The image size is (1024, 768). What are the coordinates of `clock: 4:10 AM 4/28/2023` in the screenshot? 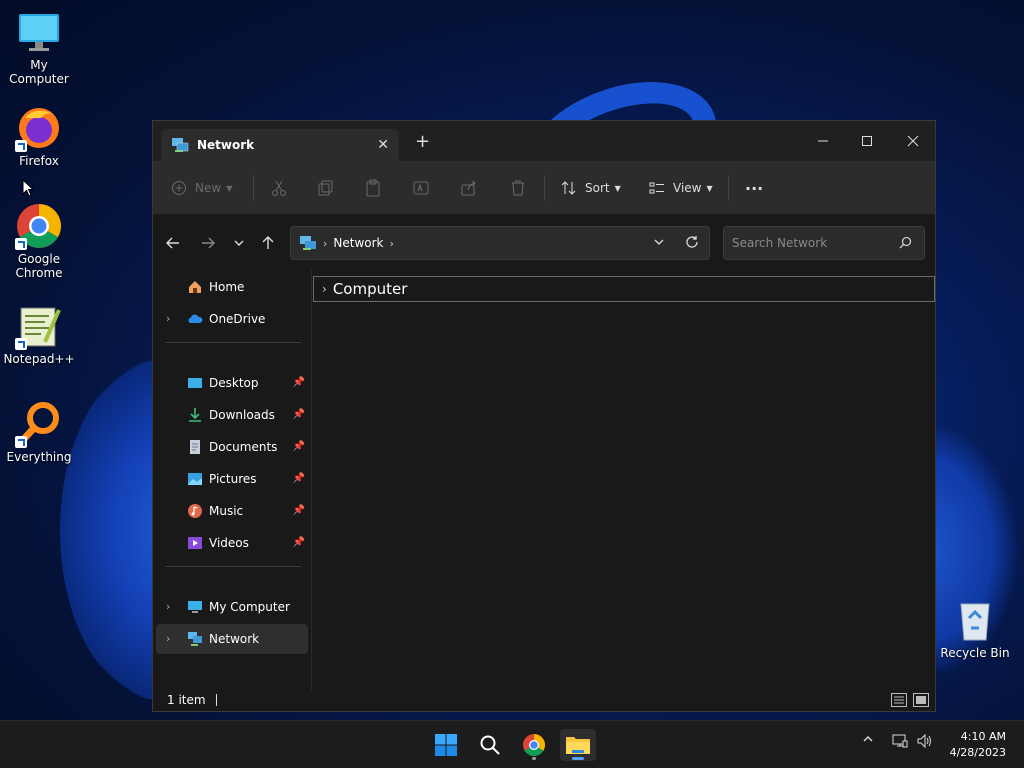 It's located at (978, 745).